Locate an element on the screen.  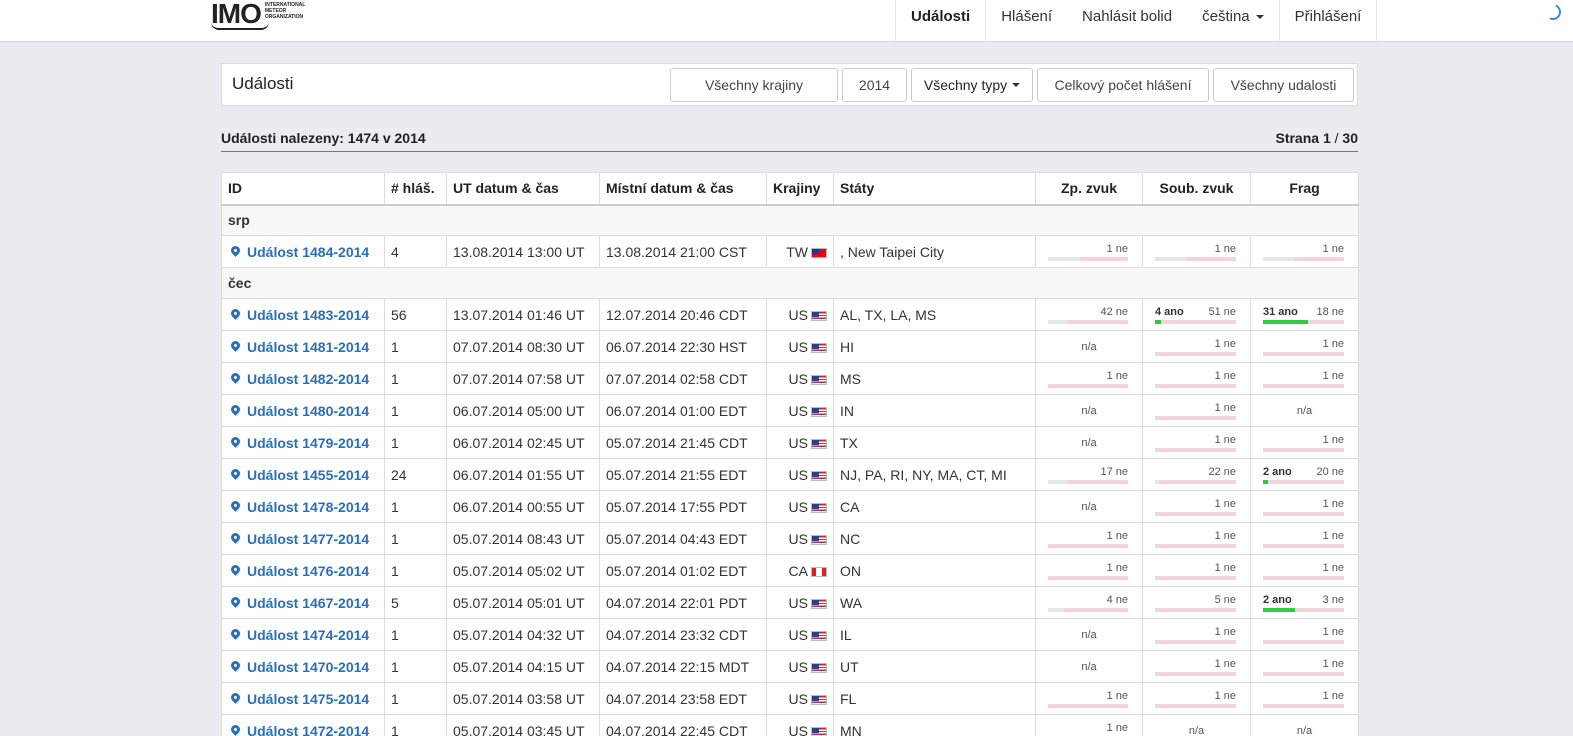
event-link: Událost 1481-2014 is located at coordinates (303, 347).